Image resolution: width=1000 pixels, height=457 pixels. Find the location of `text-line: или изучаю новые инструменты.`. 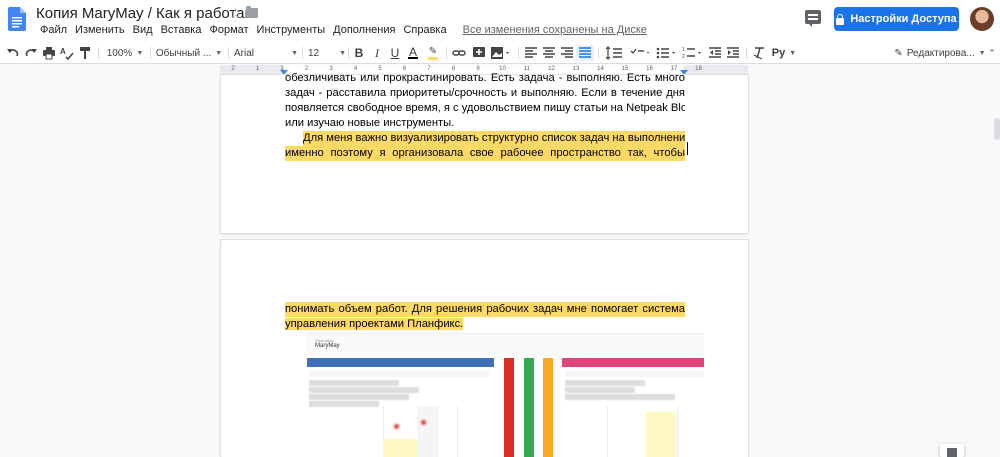

text-line: или изучаю новые инструменты. is located at coordinates (370, 123).